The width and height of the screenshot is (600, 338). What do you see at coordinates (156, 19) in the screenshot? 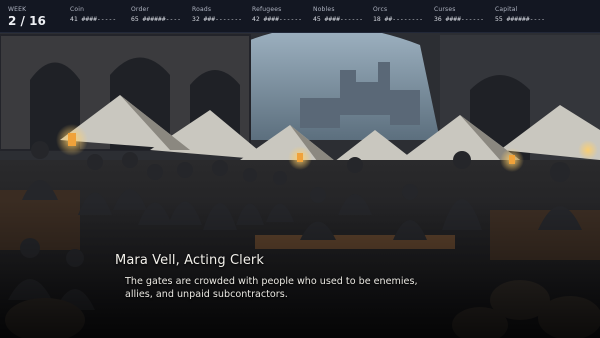
I see `stat-value: 65 ######----` at bounding box center [156, 19].